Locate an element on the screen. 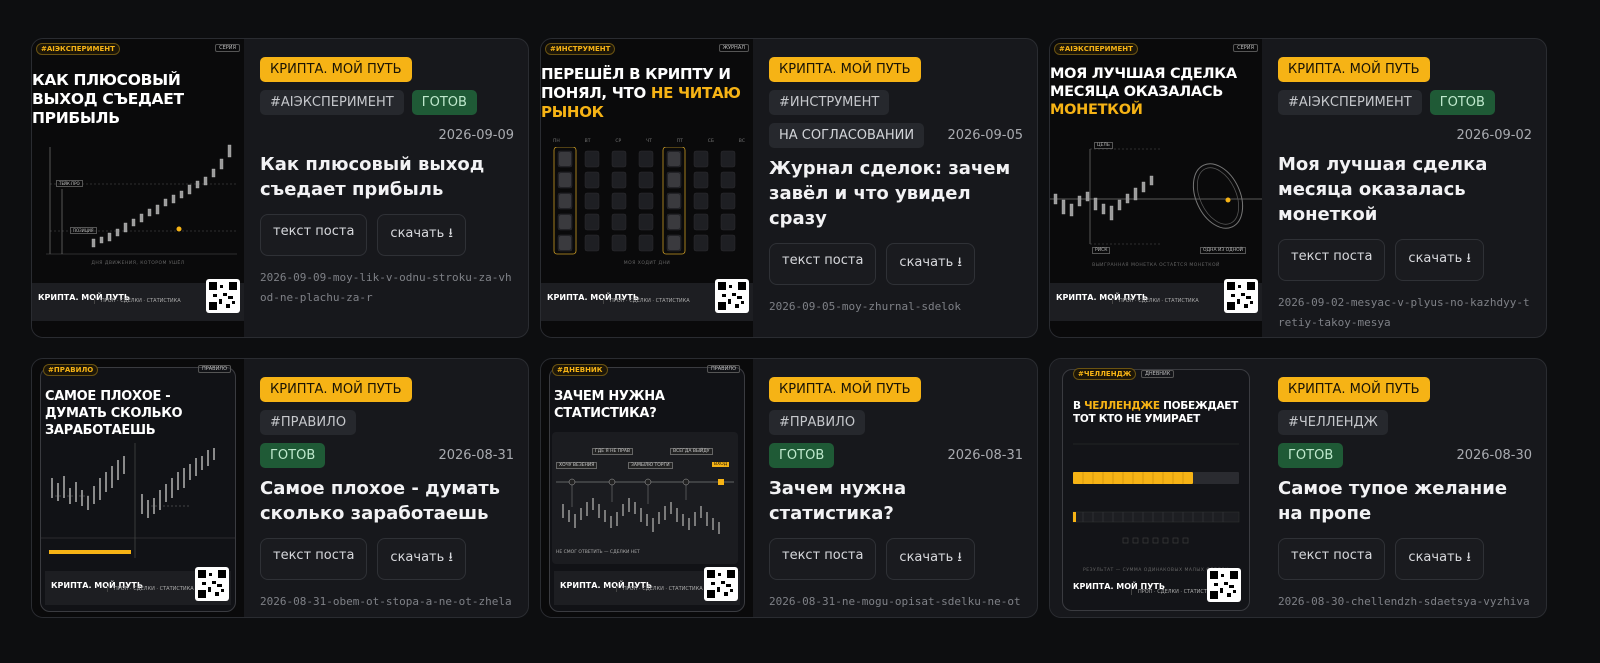  post-title: Самое тупое желание на пропе is located at coordinates (1393, 501).